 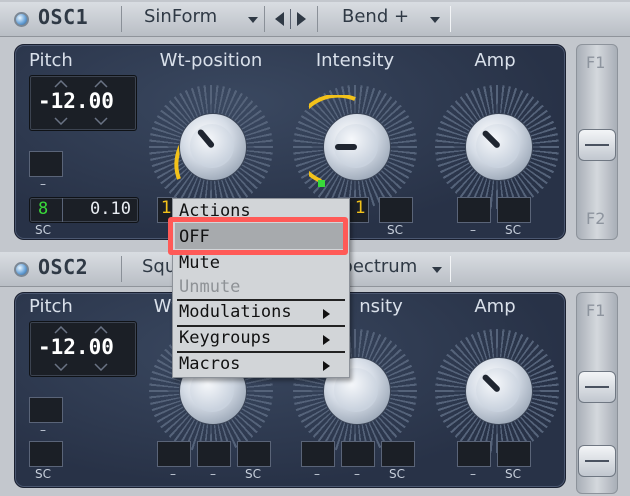 What do you see at coordinates (43, 209) in the screenshot?
I see `osc1-green-value: 8` at bounding box center [43, 209].